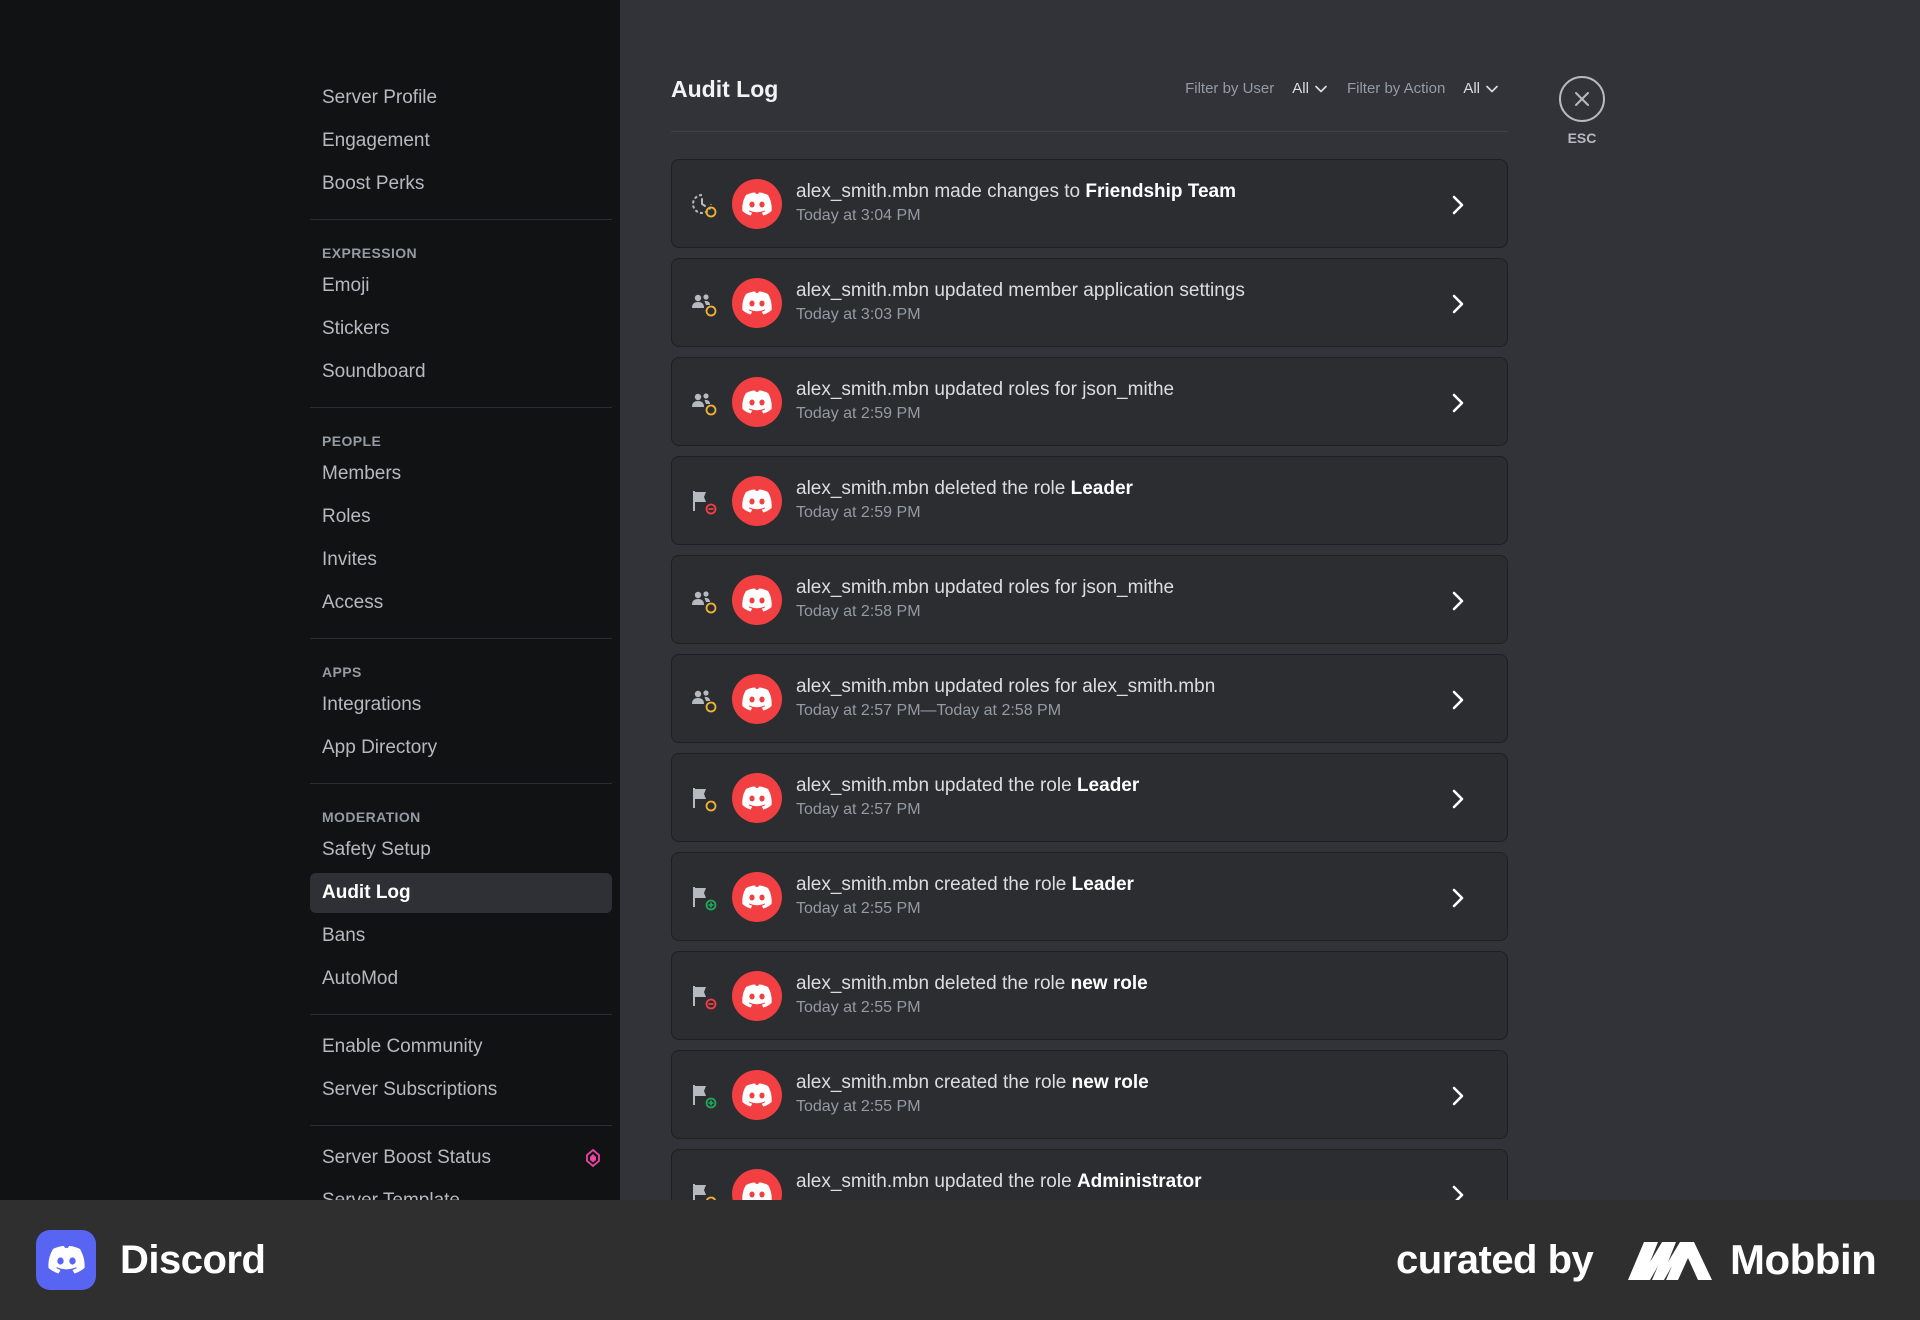  What do you see at coordinates (858, 809) in the screenshot?
I see `entry-timestamp: Today at 2:57 PM` at bounding box center [858, 809].